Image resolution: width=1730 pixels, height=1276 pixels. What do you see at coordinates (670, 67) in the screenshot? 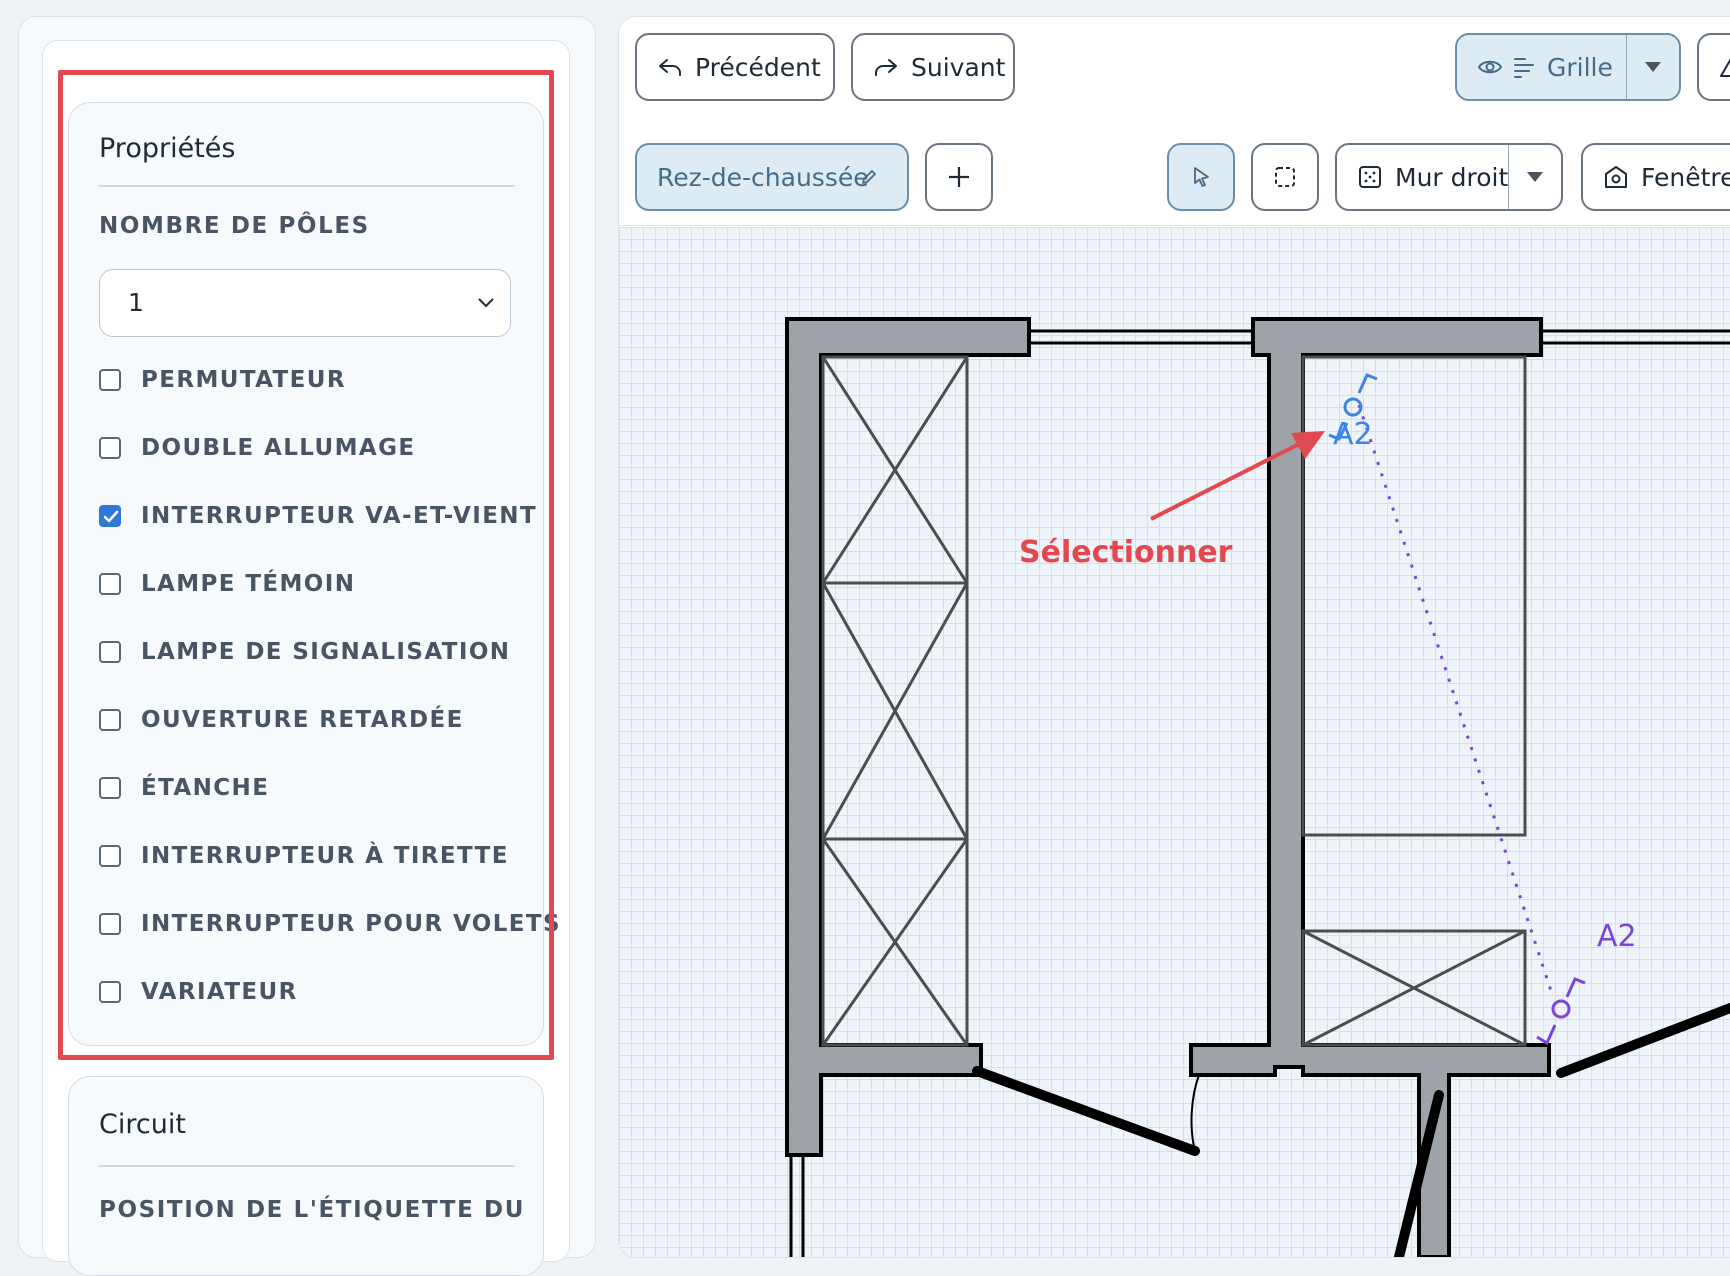
I see `undo-icon` at bounding box center [670, 67].